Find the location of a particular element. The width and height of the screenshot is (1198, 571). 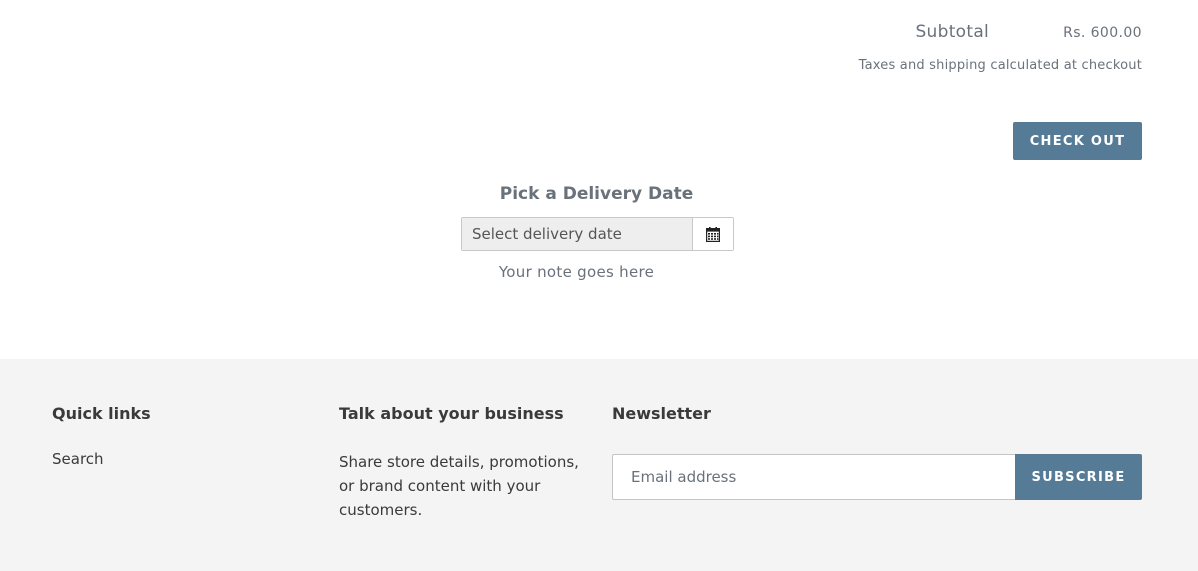

subtotal-row: Subtotal Rs. 600.00 is located at coordinates (1028, 32).